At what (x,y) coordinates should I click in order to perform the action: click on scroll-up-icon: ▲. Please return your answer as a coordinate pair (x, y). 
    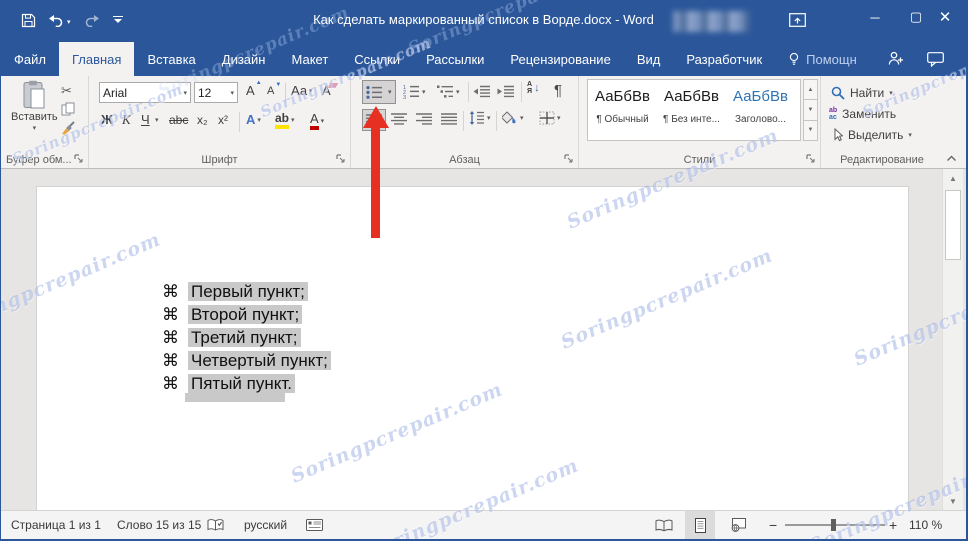
    Looking at the image, I should click on (953, 178).